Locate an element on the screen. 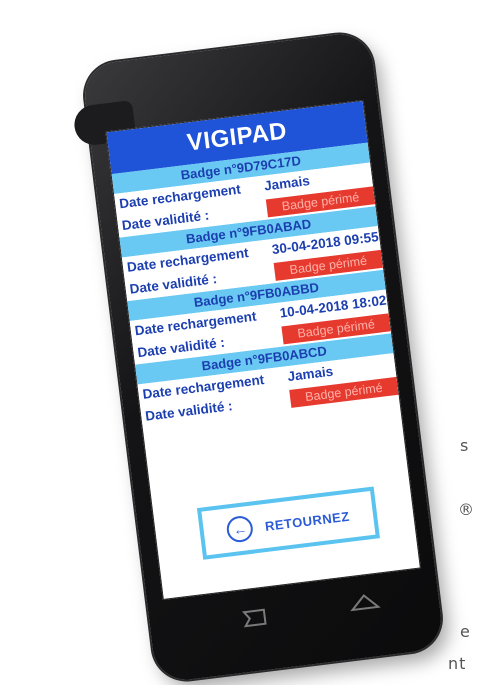  cropped-text-4: nt is located at coordinates (457, 663).